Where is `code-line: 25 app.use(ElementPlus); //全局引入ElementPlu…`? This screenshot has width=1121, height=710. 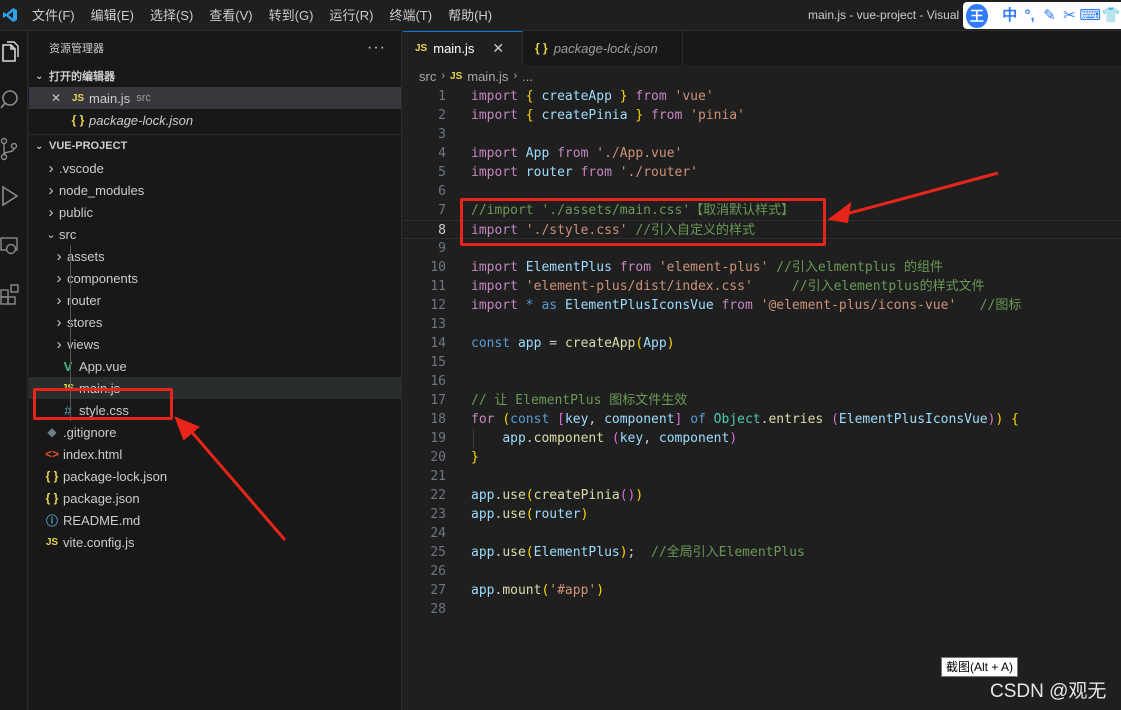
code-line: 25 app.use(ElementPlus); //全局引入ElementPlu… is located at coordinates (762, 552).